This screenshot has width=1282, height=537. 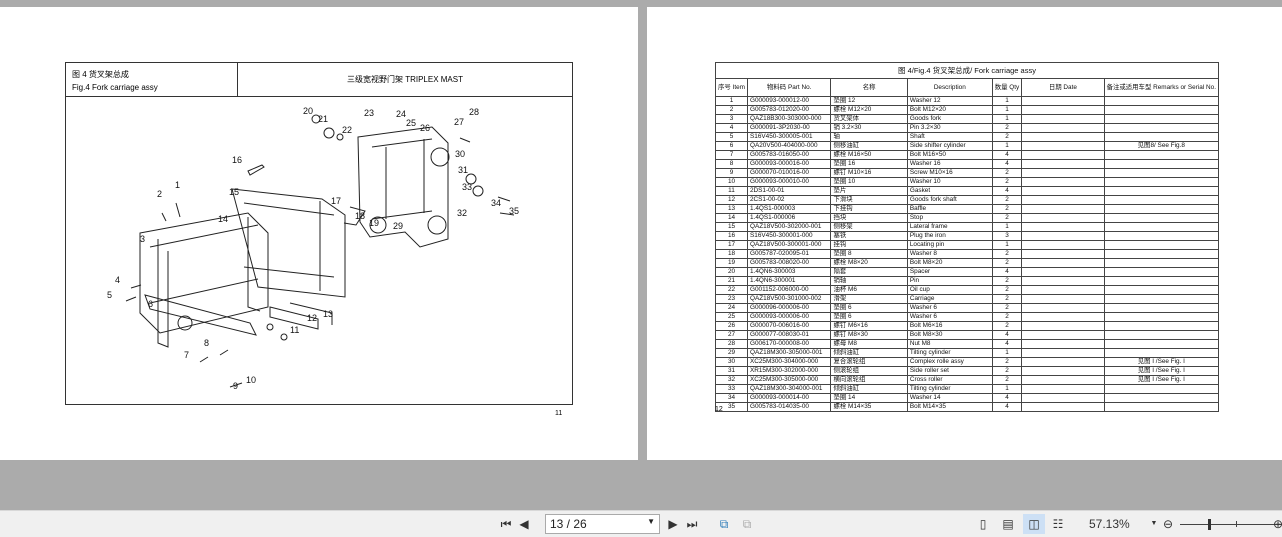 What do you see at coordinates (949, 173) in the screenshot?
I see `cell-desc: Screw M10×16` at bounding box center [949, 173].